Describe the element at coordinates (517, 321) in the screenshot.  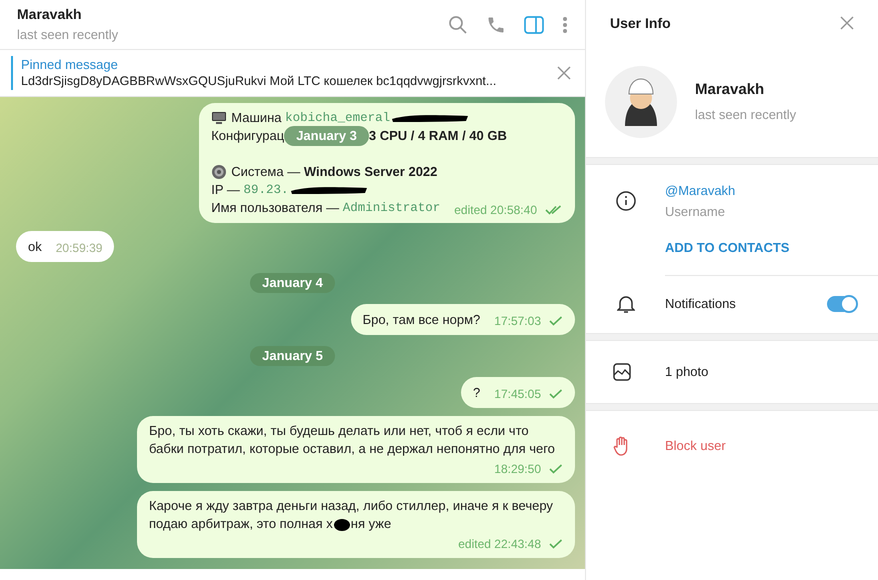
I see `message-time: 17:57:03` at that location.